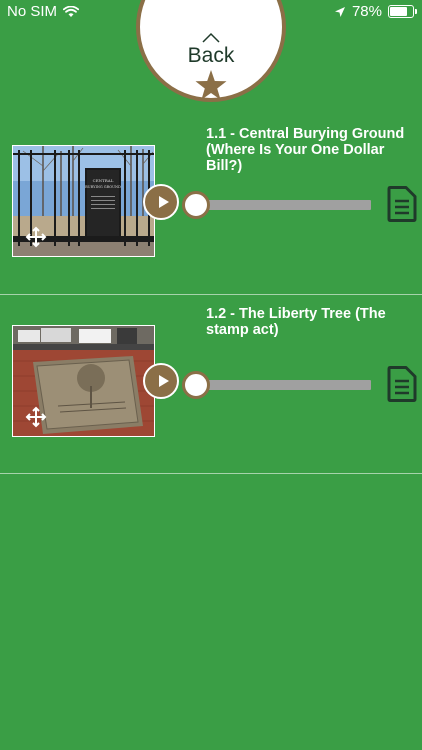 The height and width of the screenshot is (750, 422). I want to click on row-divider, so click(211, 473).